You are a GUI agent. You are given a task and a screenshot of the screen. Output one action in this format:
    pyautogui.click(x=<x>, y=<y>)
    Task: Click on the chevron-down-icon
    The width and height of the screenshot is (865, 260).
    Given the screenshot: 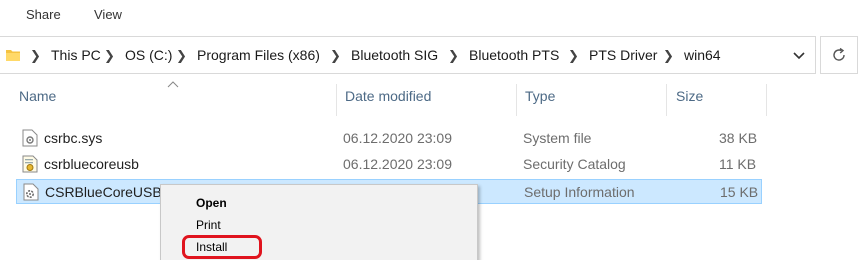 What is the action you would take?
    pyautogui.click(x=799, y=56)
    